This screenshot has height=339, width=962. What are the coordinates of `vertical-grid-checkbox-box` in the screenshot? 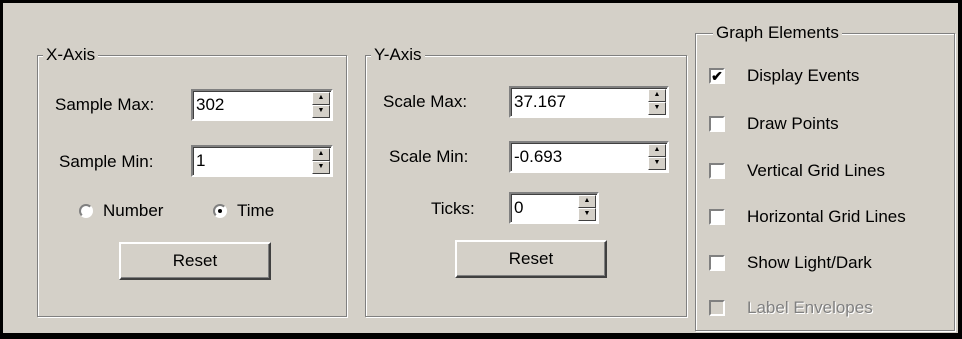 It's located at (717, 171).